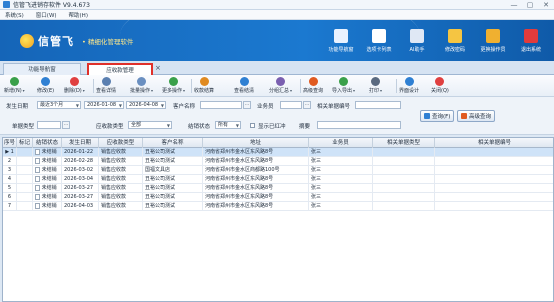 This screenshot has height=302, width=554. I want to click on tab-close-icon: ×, so click(158, 68).